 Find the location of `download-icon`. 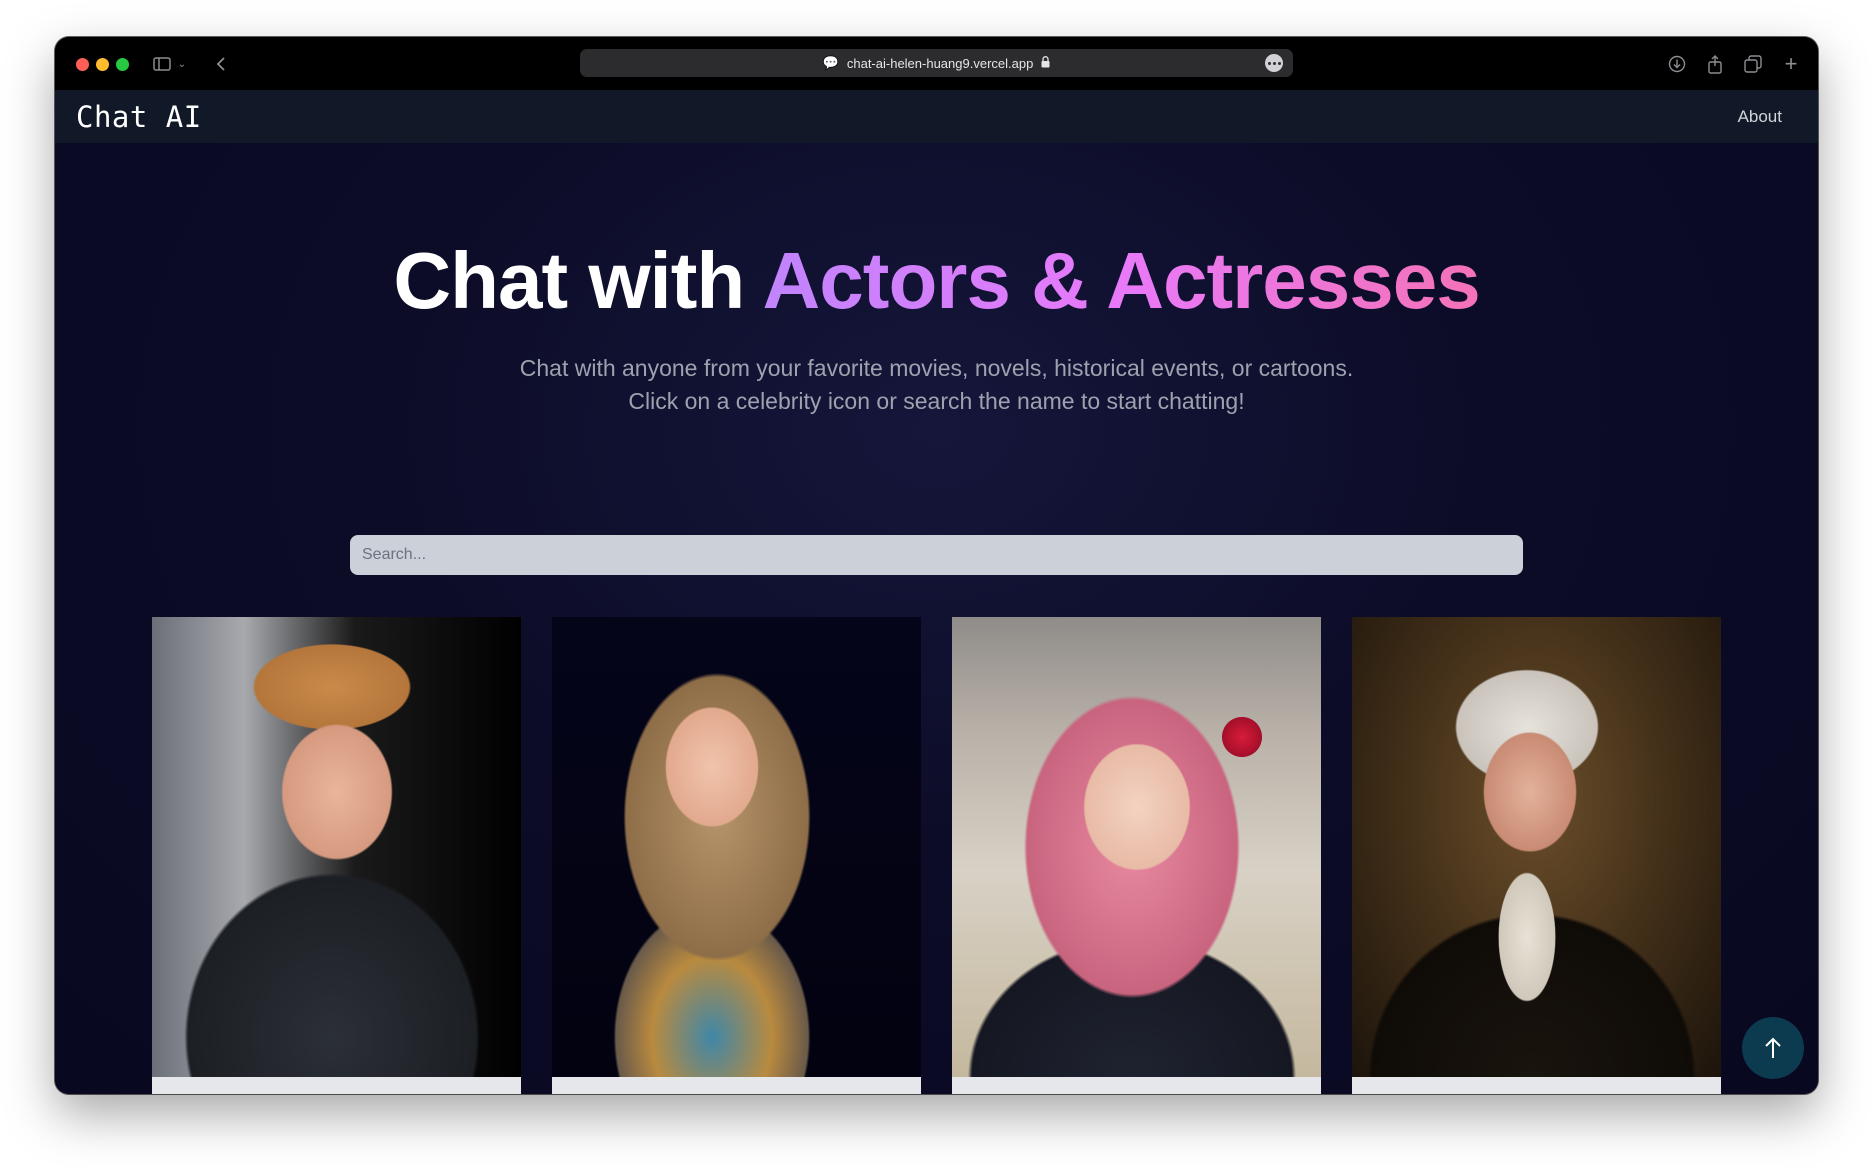

download-icon is located at coordinates (1677, 64).